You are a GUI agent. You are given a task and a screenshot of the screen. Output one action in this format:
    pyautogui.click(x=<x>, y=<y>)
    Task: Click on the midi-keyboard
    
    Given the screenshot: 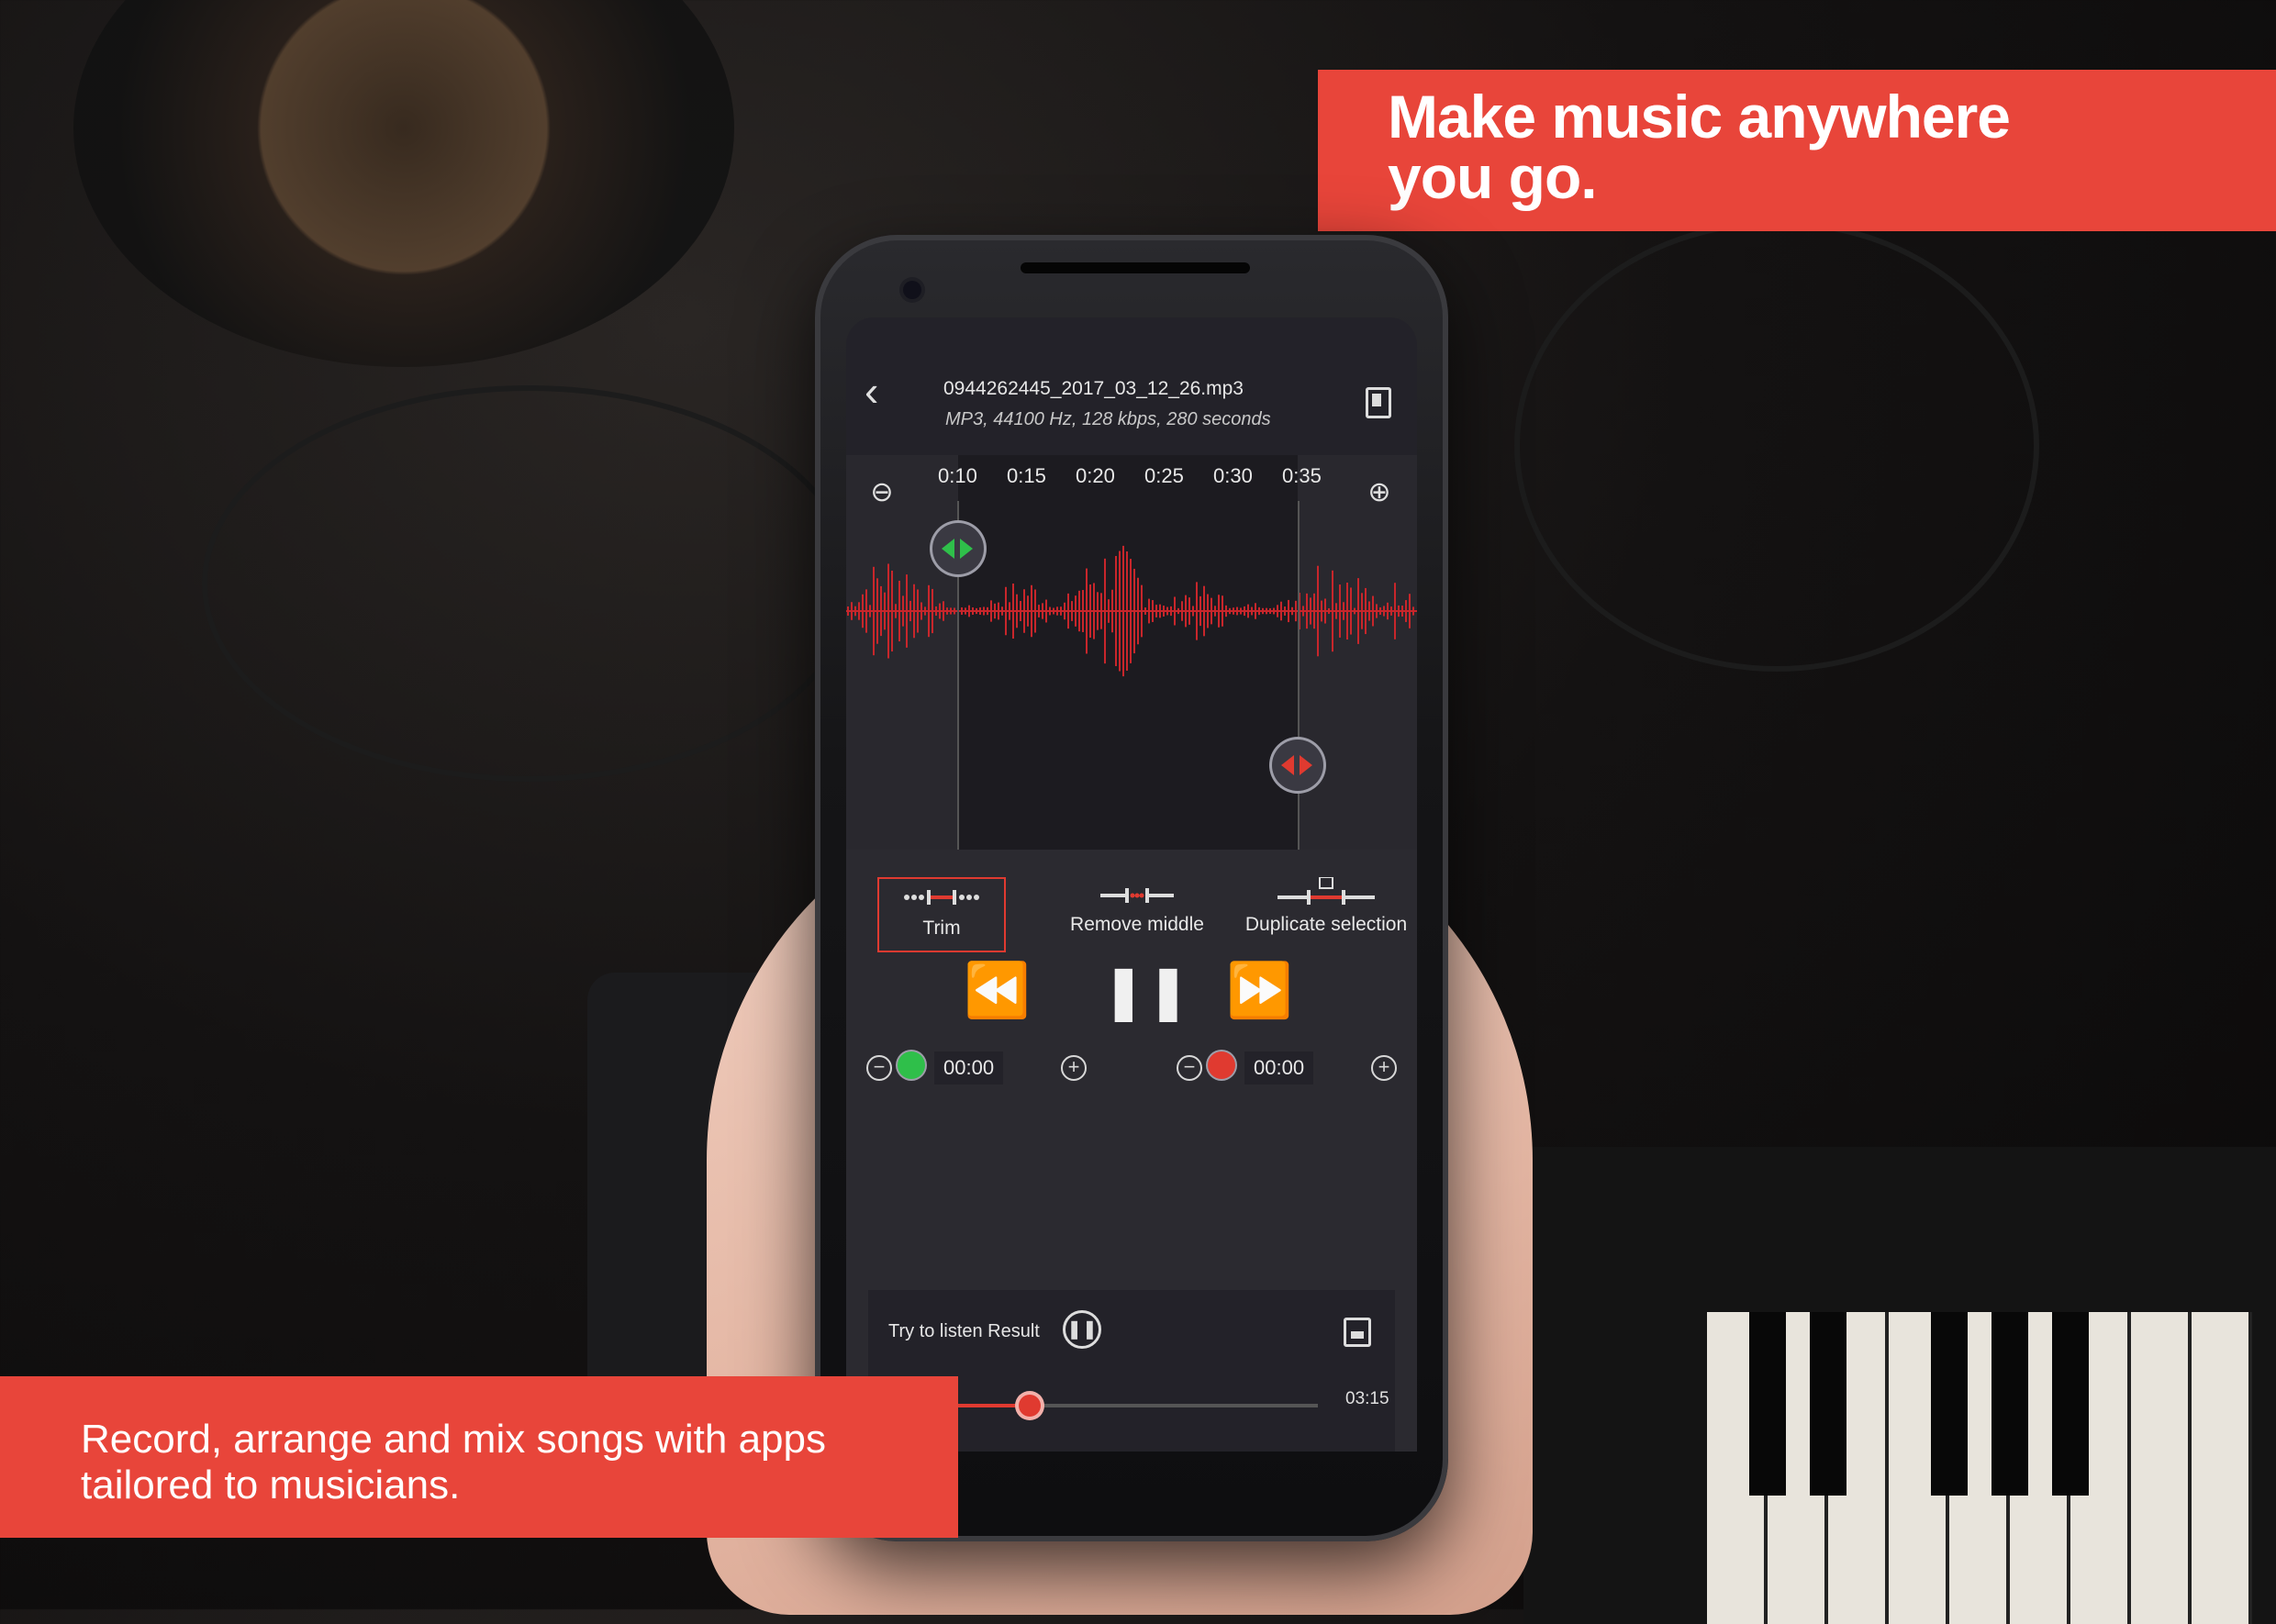 What is the action you would take?
    pyautogui.click(x=1899, y=1385)
    